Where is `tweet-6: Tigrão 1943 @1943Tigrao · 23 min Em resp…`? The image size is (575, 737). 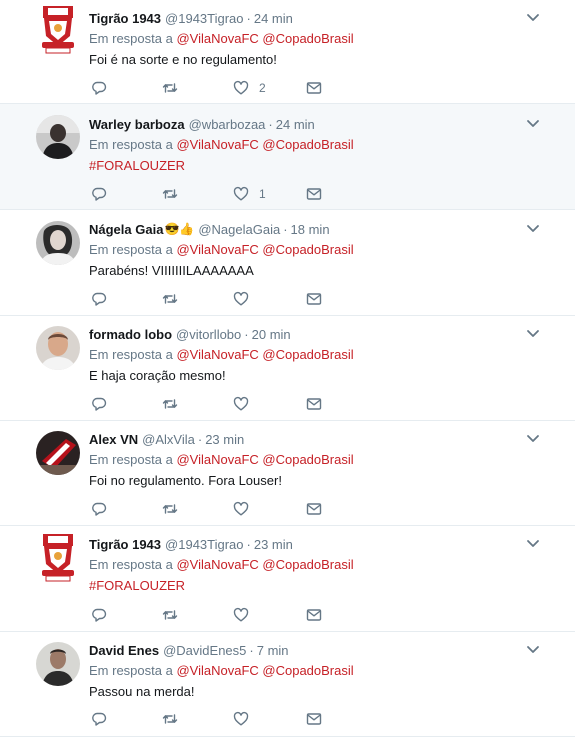 tweet-6: Tigrão 1943 @1943Tigrao · 23 min Em resp… is located at coordinates (287, 579).